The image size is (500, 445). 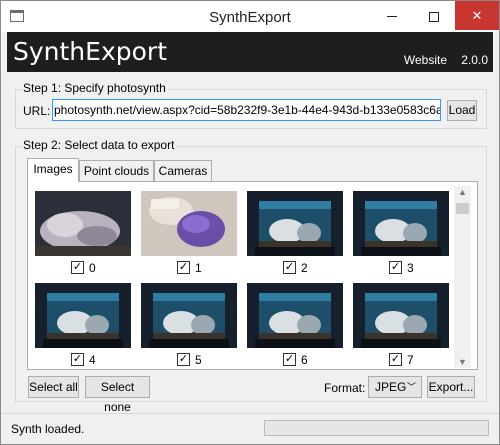 I want to click on image-label: 7, so click(x=410, y=360).